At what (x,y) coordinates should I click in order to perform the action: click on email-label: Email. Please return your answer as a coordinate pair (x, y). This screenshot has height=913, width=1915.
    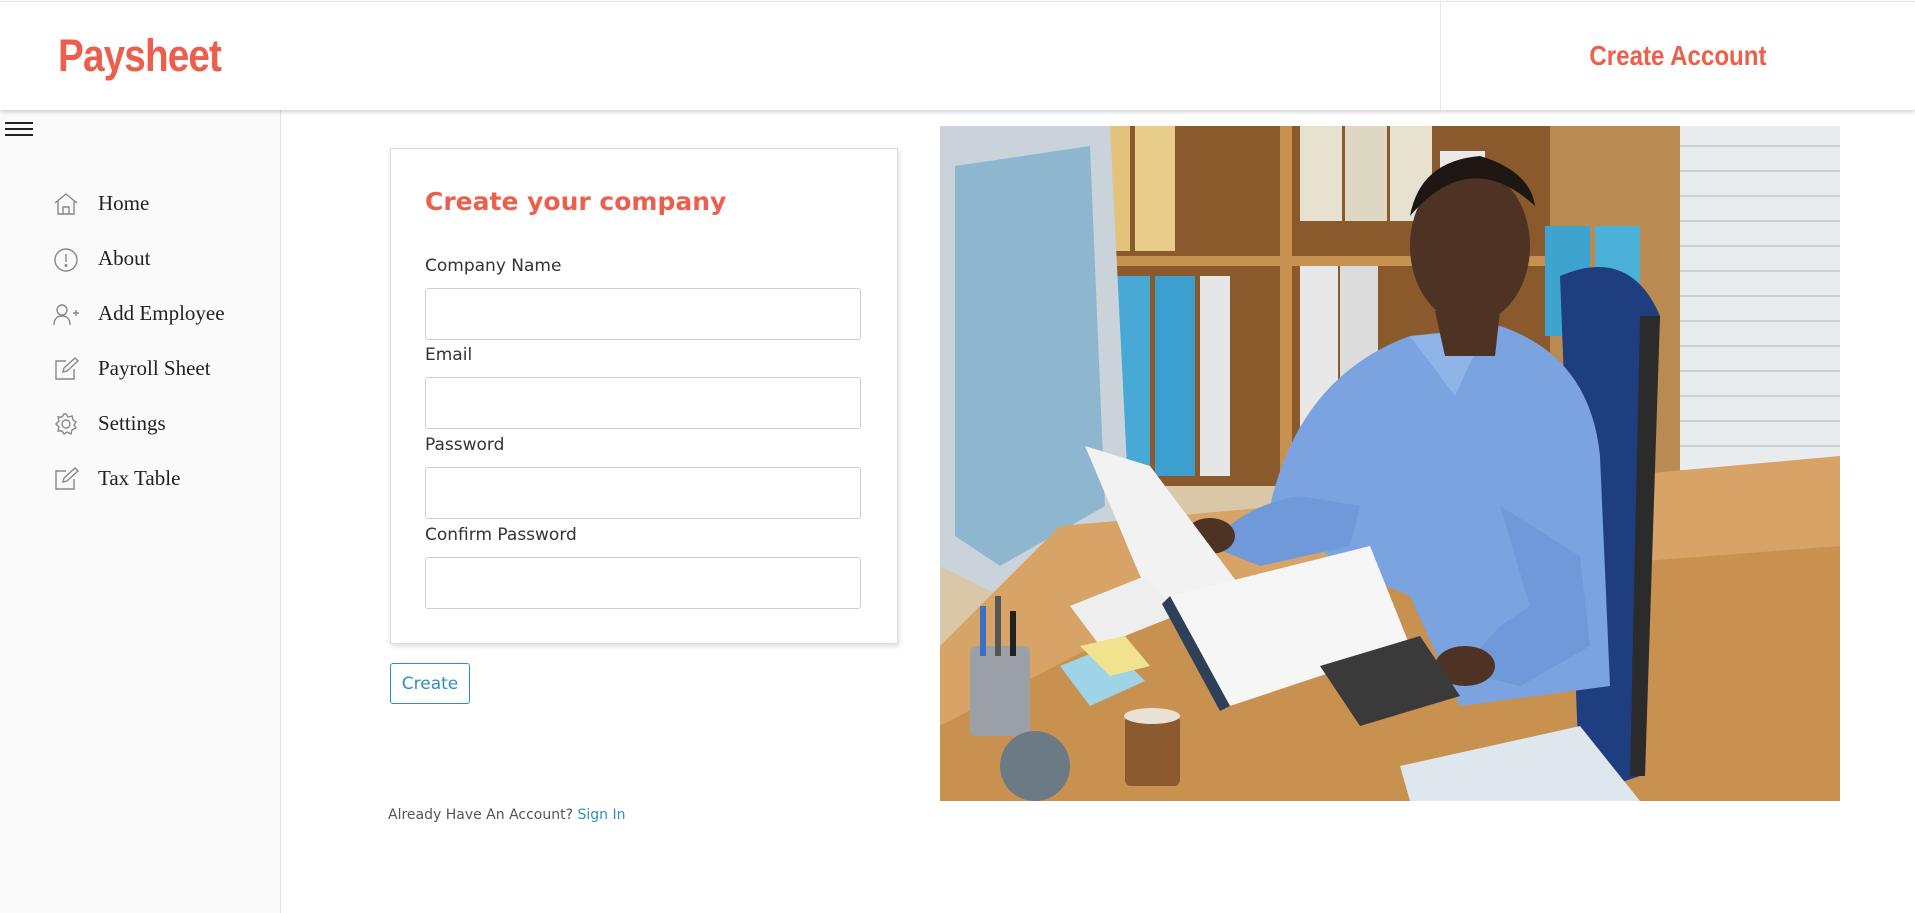
    Looking at the image, I should click on (449, 355).